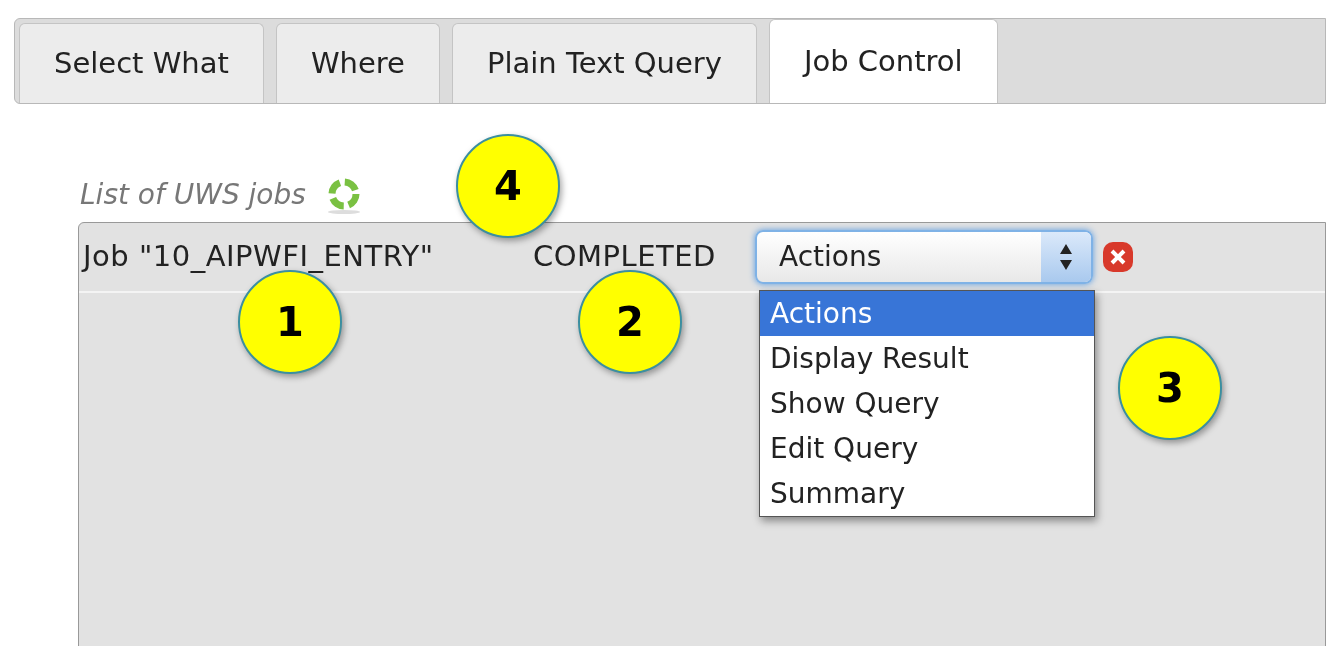 The width and height of the screenshot is (1326, 646). Describe the element at coordinates (604, 63) in the screenshot. I see `tab: Plain Text Query` at that location.